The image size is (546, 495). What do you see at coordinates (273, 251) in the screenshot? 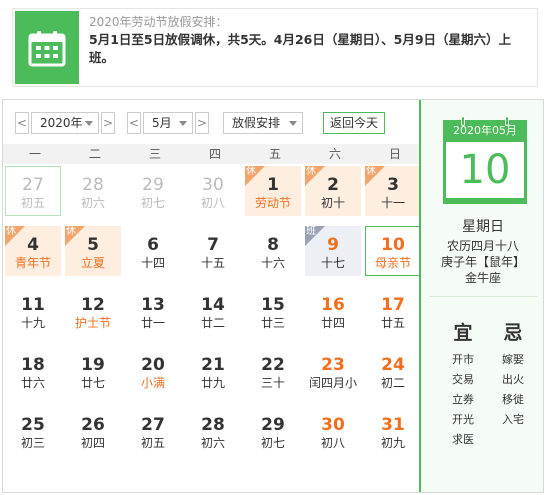
I see `day-cell: 8 十六` at bounding box center [273, 251].